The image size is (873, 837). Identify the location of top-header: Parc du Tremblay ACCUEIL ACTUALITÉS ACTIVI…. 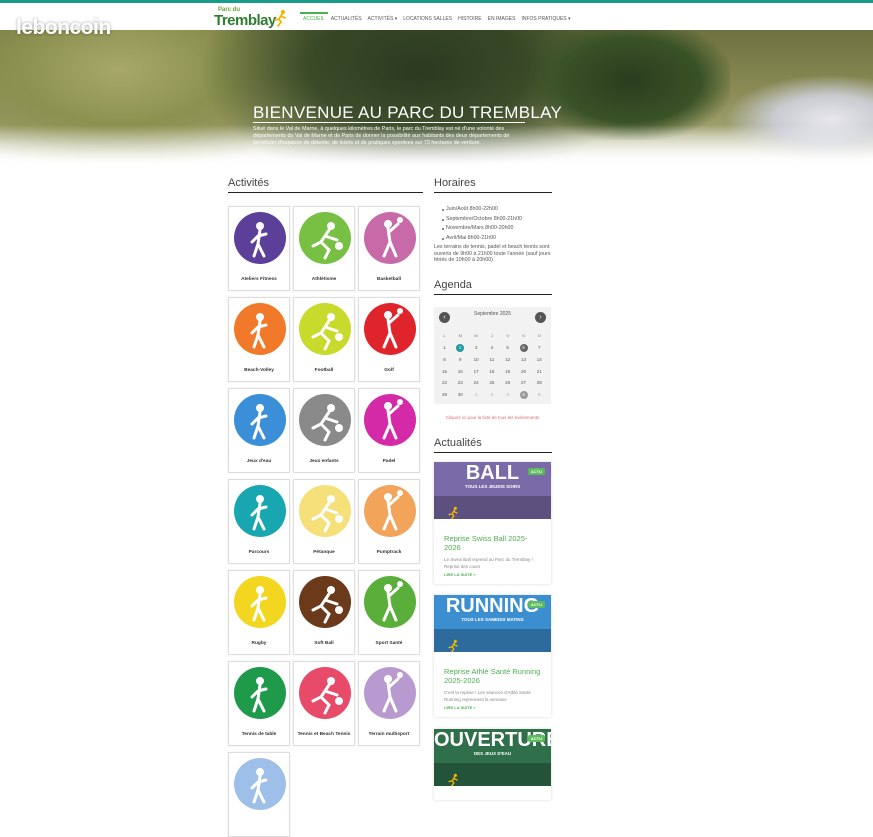
(436, 15).